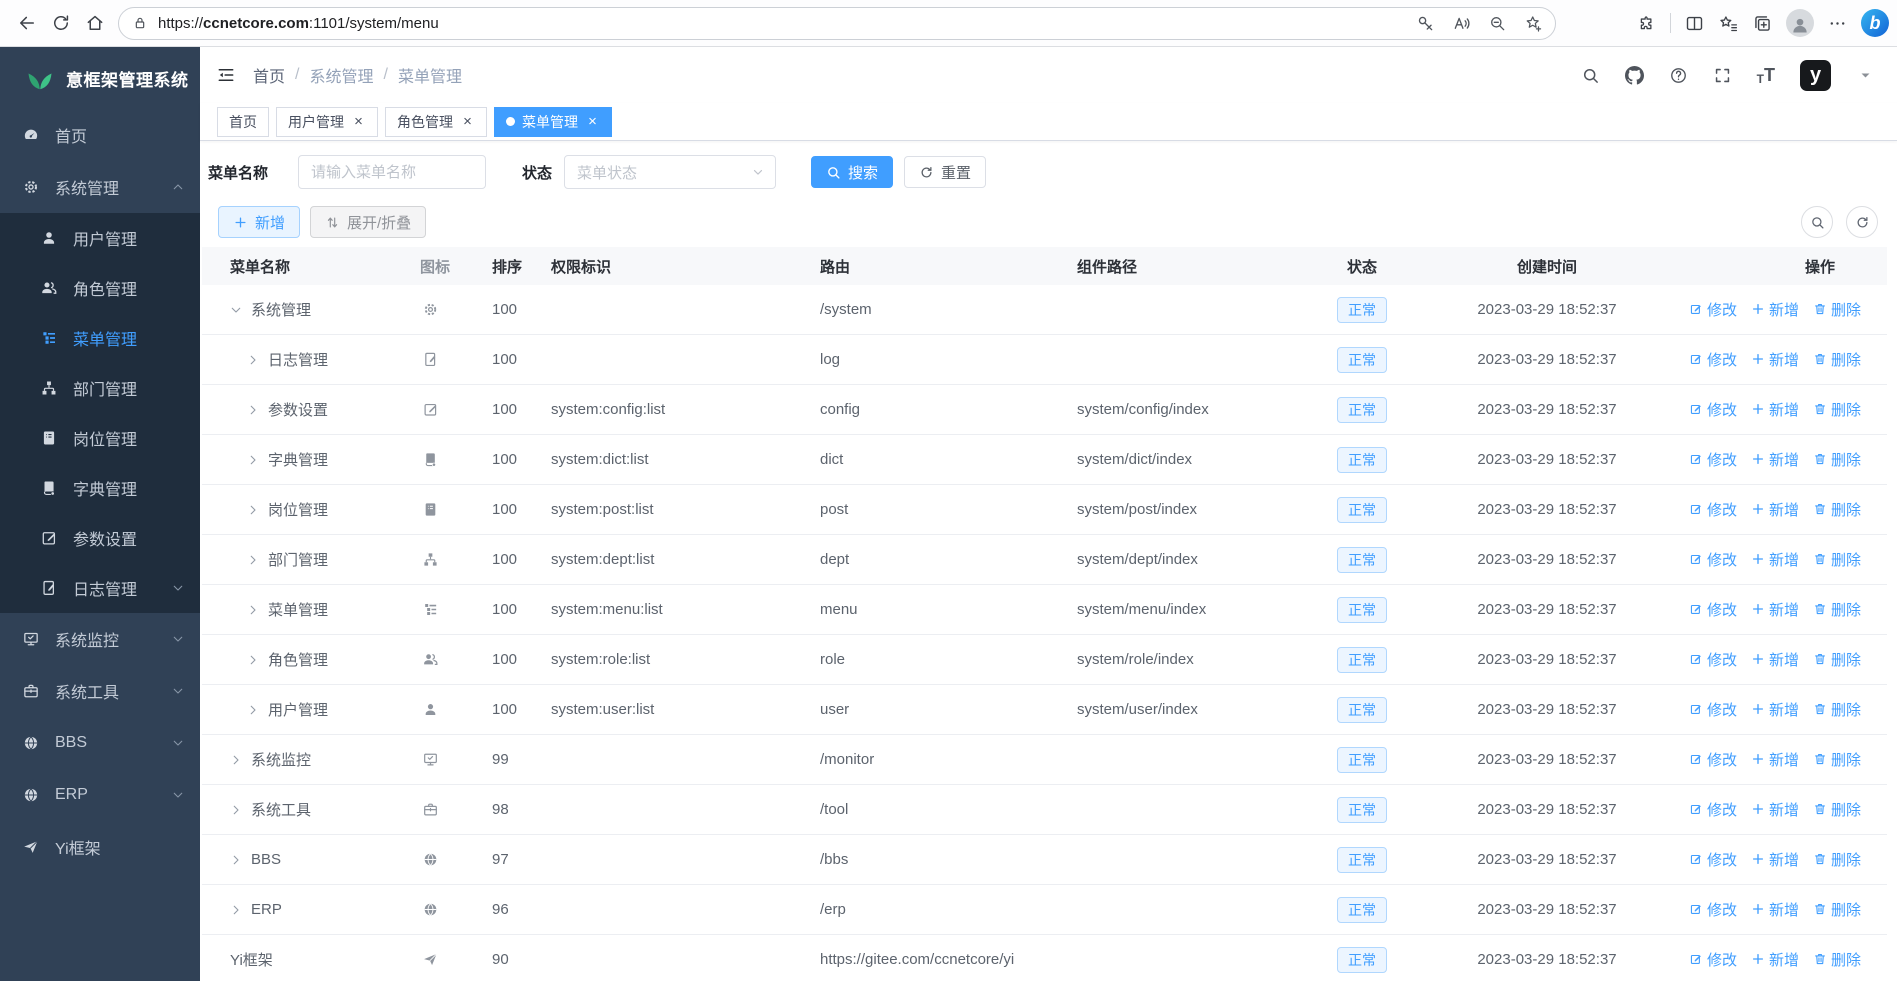 Image resolution: width=1897 pixels, height=981 pixels. What do you see at coordinates (368, 222) in the screenshot?
I see `expand-collapse-button: 展开/折叠` at bounding box center [368, 222].